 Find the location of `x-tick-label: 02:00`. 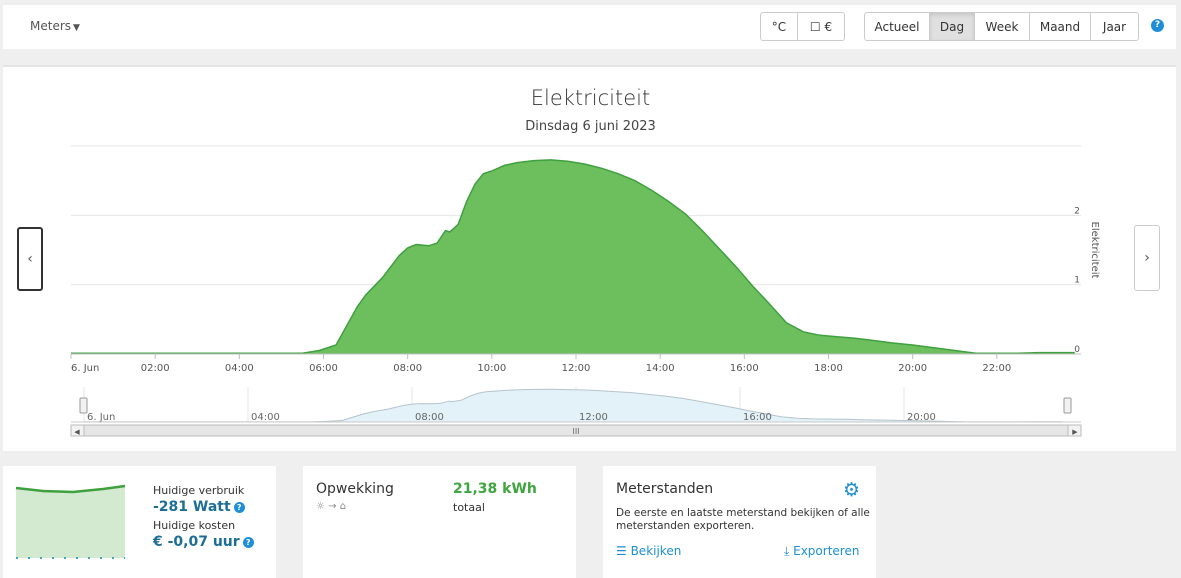

x-tick-label: 02:00 is located at coordinates (155, 368).